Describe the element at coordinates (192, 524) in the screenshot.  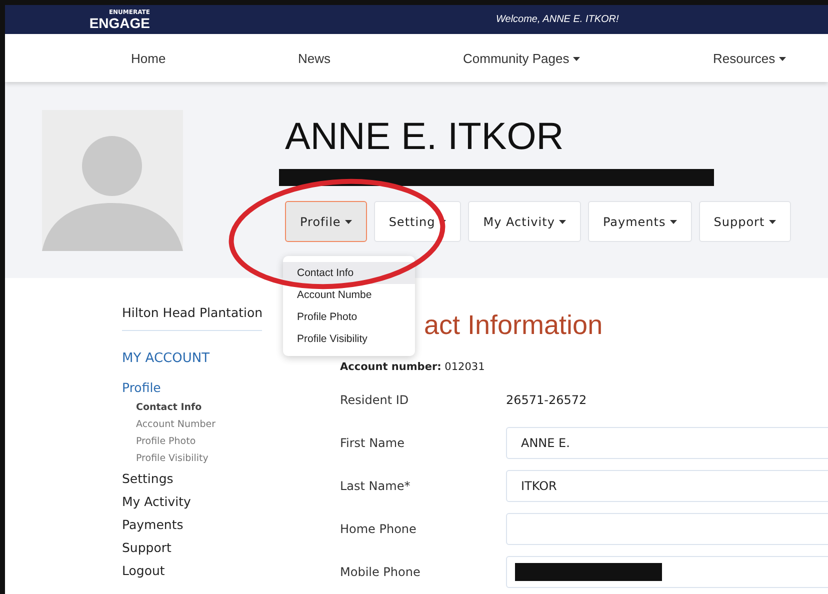
I see `sidebar-item: Payments` at that location.